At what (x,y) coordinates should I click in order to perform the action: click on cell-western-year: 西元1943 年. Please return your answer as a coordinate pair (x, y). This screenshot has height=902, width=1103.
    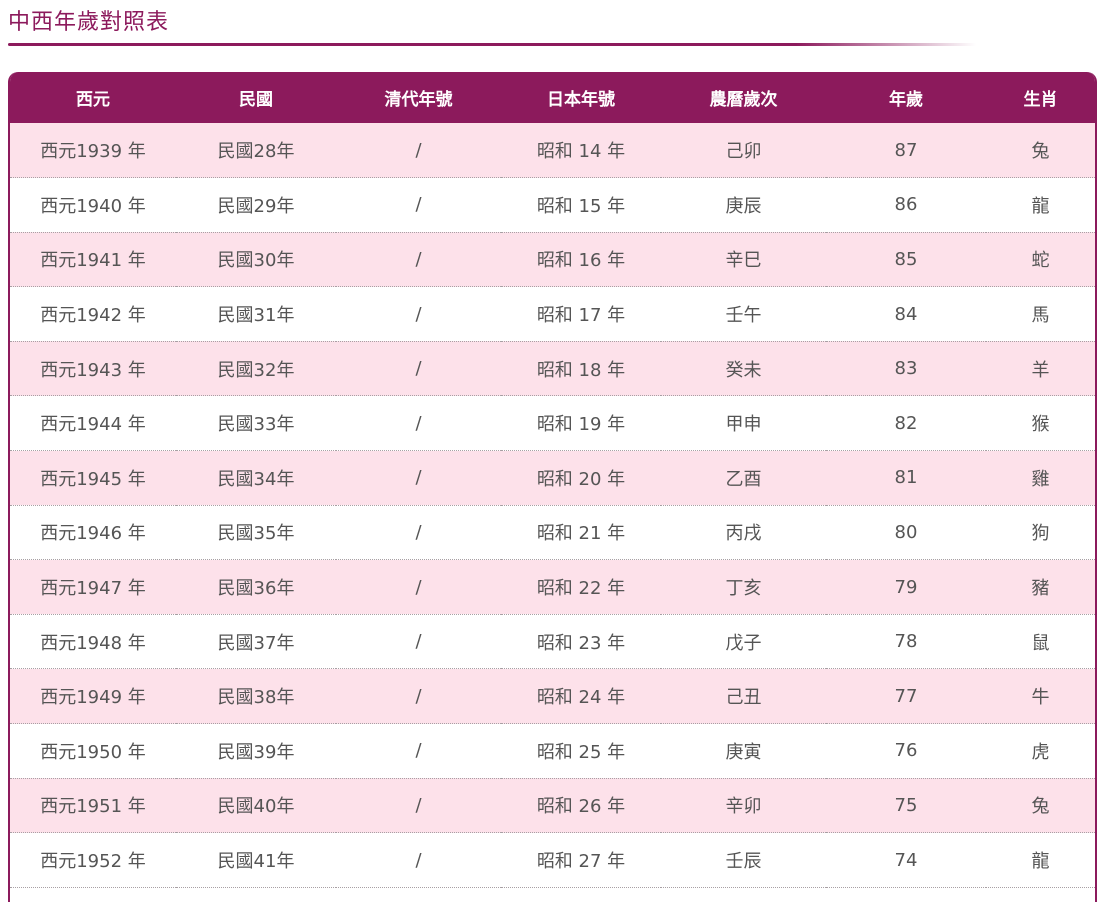
    Looking at the image, I should click on (93, 369).